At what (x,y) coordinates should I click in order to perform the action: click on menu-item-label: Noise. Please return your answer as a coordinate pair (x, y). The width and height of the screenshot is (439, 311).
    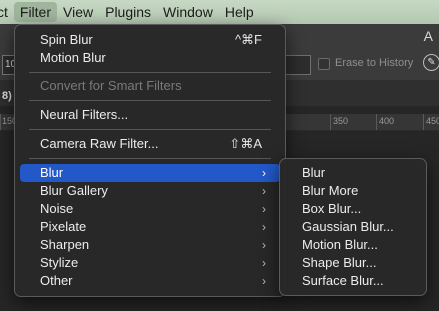
    Looking at the image, I should click on (57, 208).